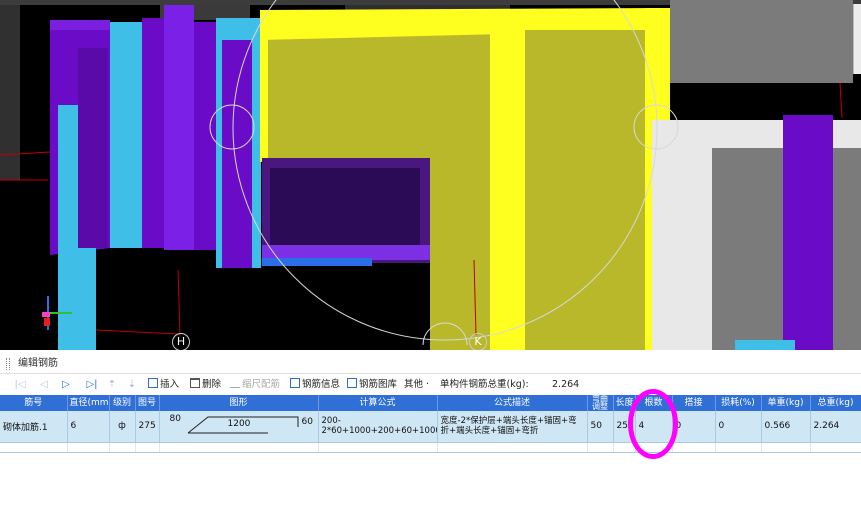 Image resolution: width=861 pixels, height=519 pixels. Describe the element at coordinates (600, 427) in the screenshot. I see `cell-bend-adjust: 50` at that location.